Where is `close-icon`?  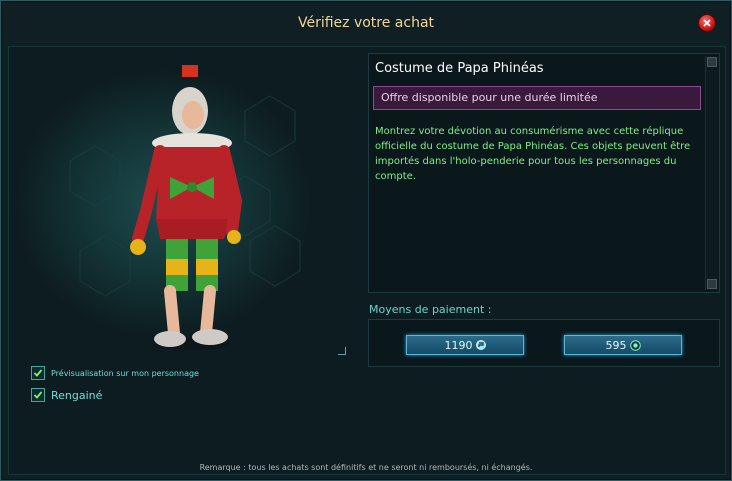
close-icon is located at coordinates (707, 23).